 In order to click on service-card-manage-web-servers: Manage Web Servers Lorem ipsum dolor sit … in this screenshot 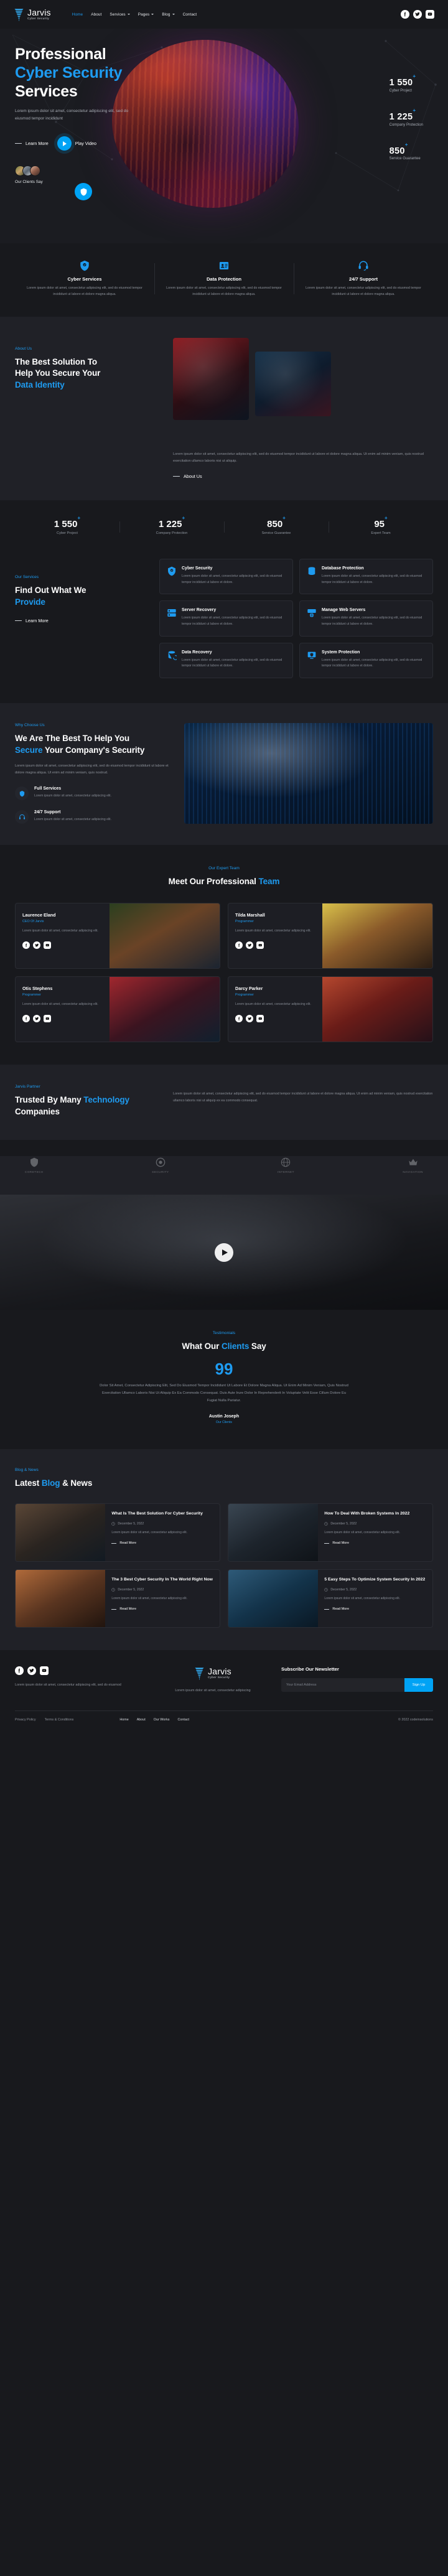, I will do `click(366, 619)`.